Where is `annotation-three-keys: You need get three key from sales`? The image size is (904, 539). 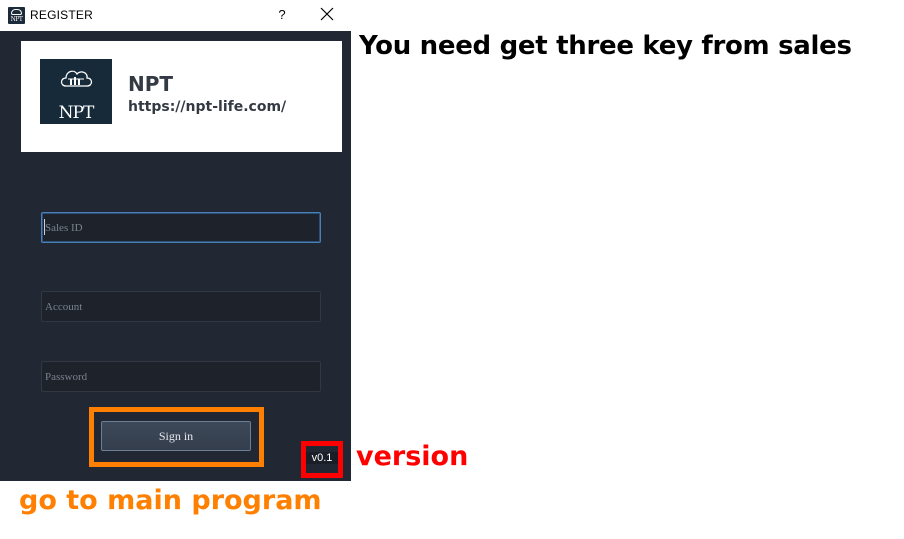 annotation-three-keys: You need get three key from sales is located at coordinates (605, 46).